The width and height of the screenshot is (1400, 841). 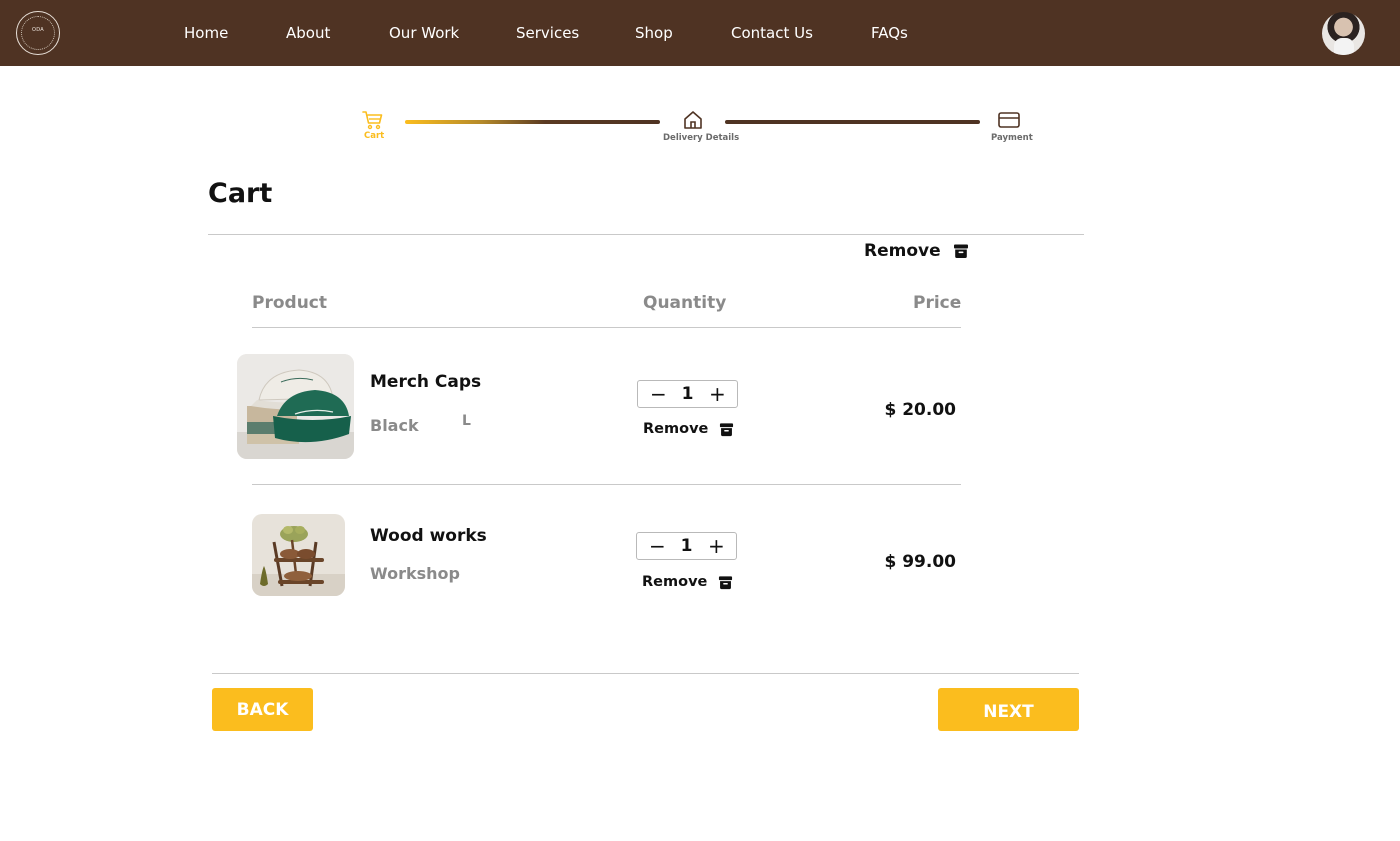 I want to click on step-label-payment: Payment, so click(x=1012, y=138).